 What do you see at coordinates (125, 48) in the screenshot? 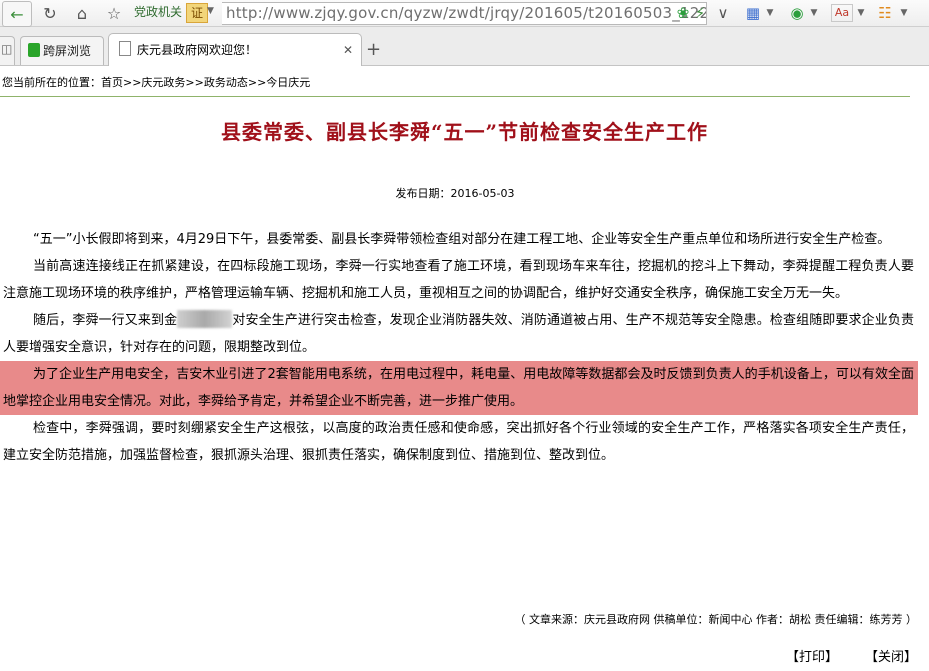
I see `page-icon` at bounding box center [125, 48].